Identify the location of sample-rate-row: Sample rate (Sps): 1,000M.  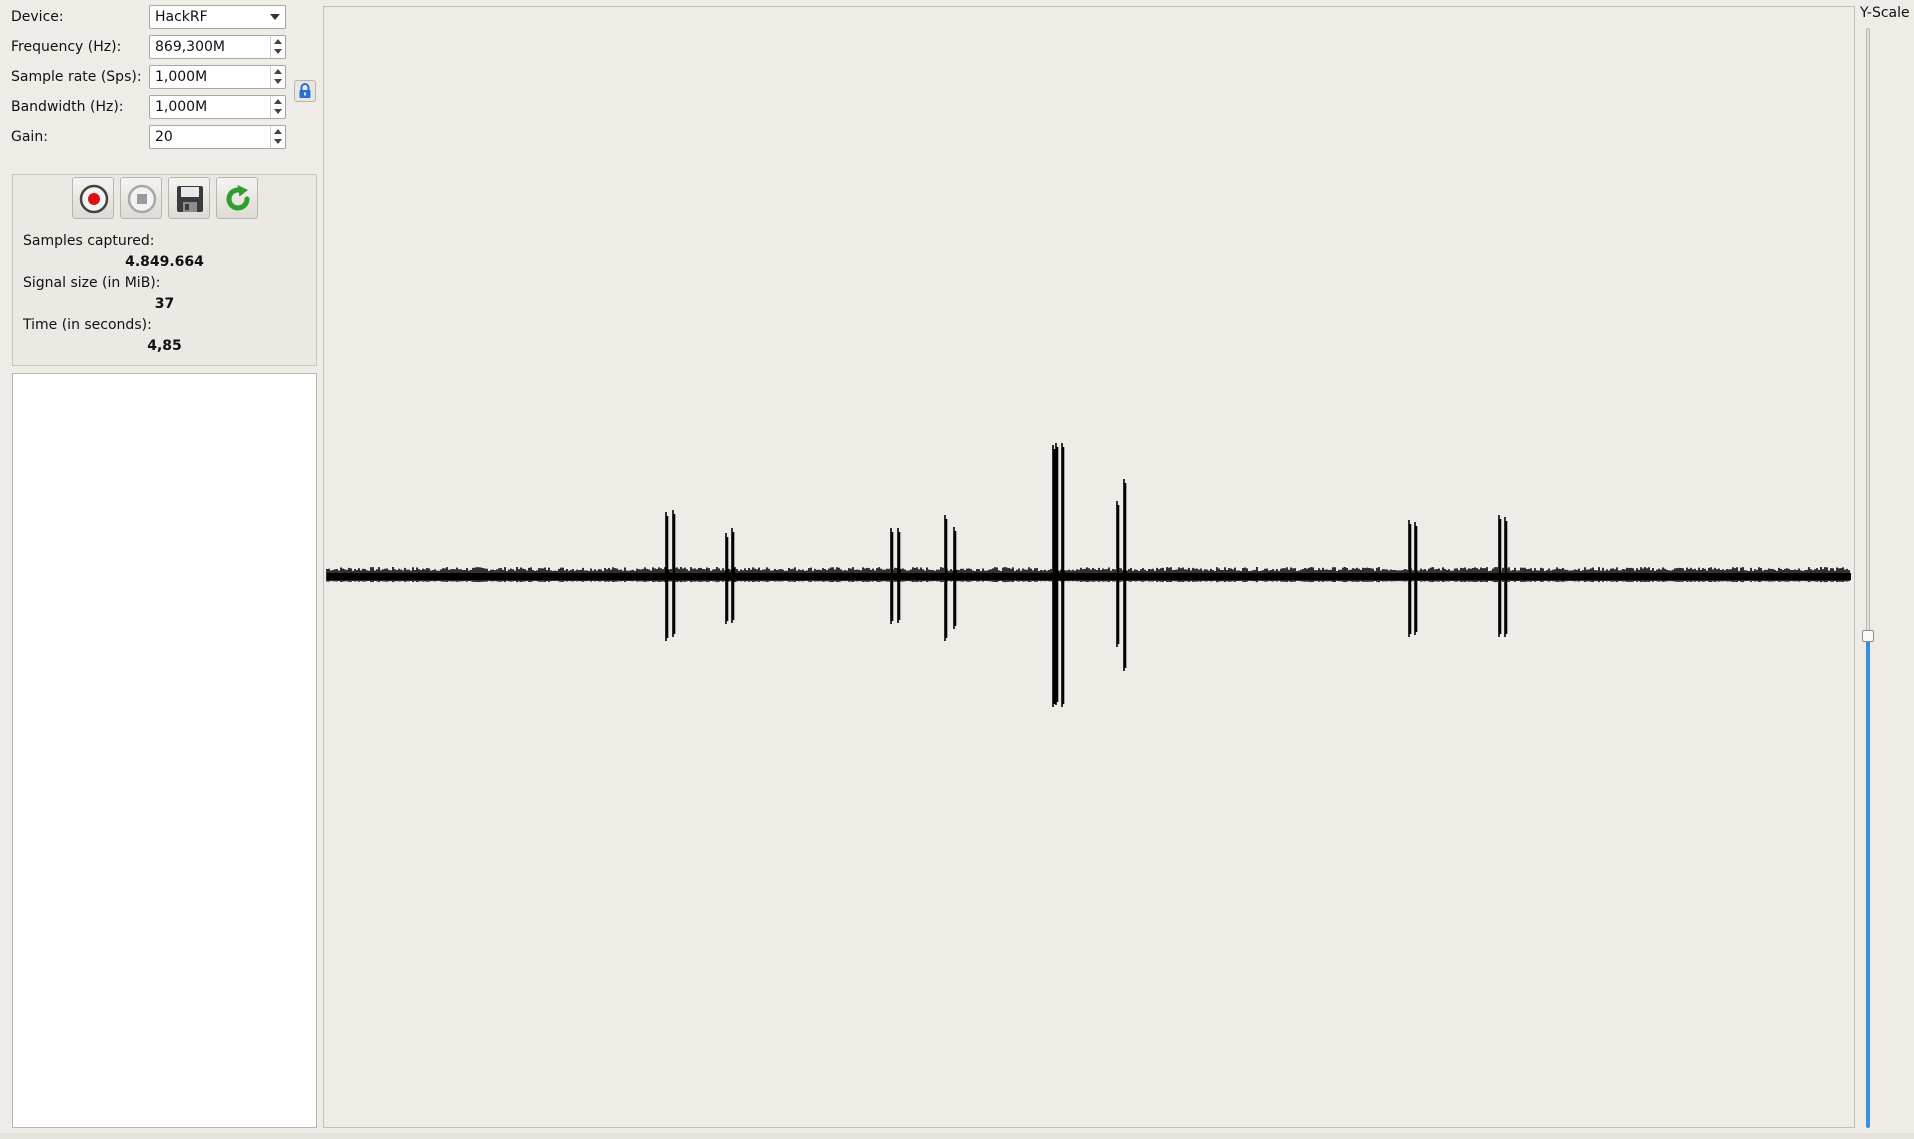
(166, 78).